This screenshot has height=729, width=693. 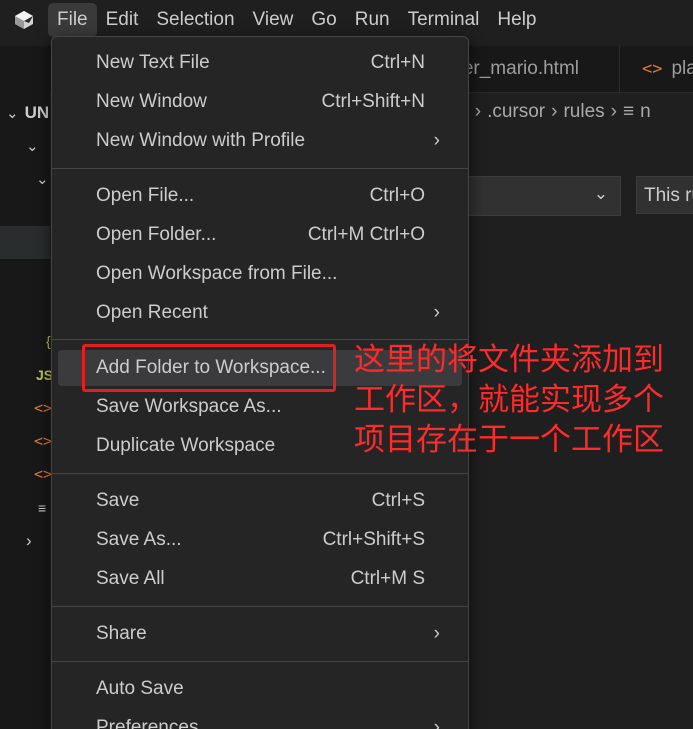 What do you see at coordinates (366, 234) in the screenshot?
I see `menu-item-shortcut: Ctrl+M Ctrl+O` at bounding box center [366, 234].